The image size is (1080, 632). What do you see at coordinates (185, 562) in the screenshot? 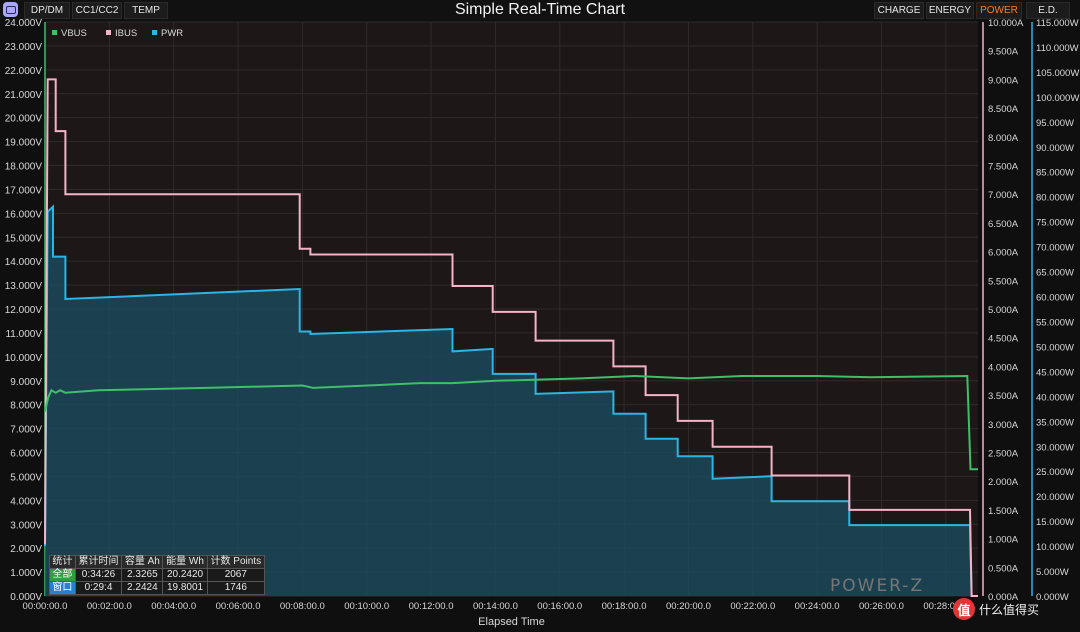
I see `stats-header: 能量 Wh` at bounding box center [185, 562].